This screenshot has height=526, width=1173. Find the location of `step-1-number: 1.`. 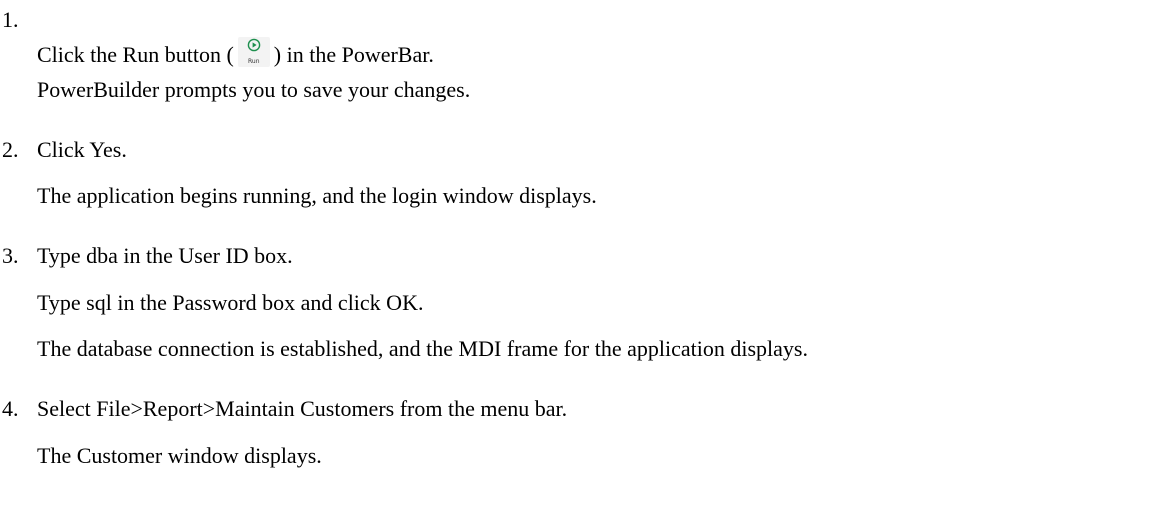

step-1-number: 1. is located at coordinates (10, 19).